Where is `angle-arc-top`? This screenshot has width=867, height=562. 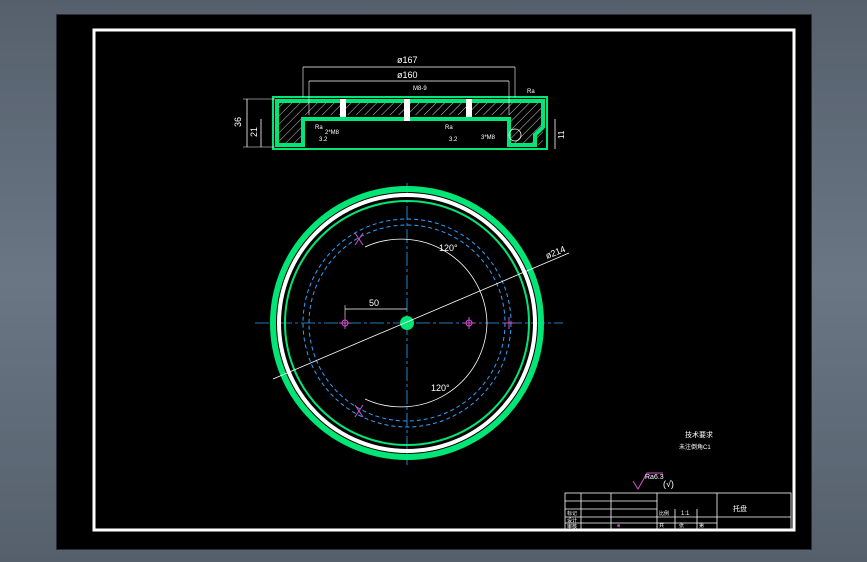
angle-arc-top is located at coordinates (426, 281).